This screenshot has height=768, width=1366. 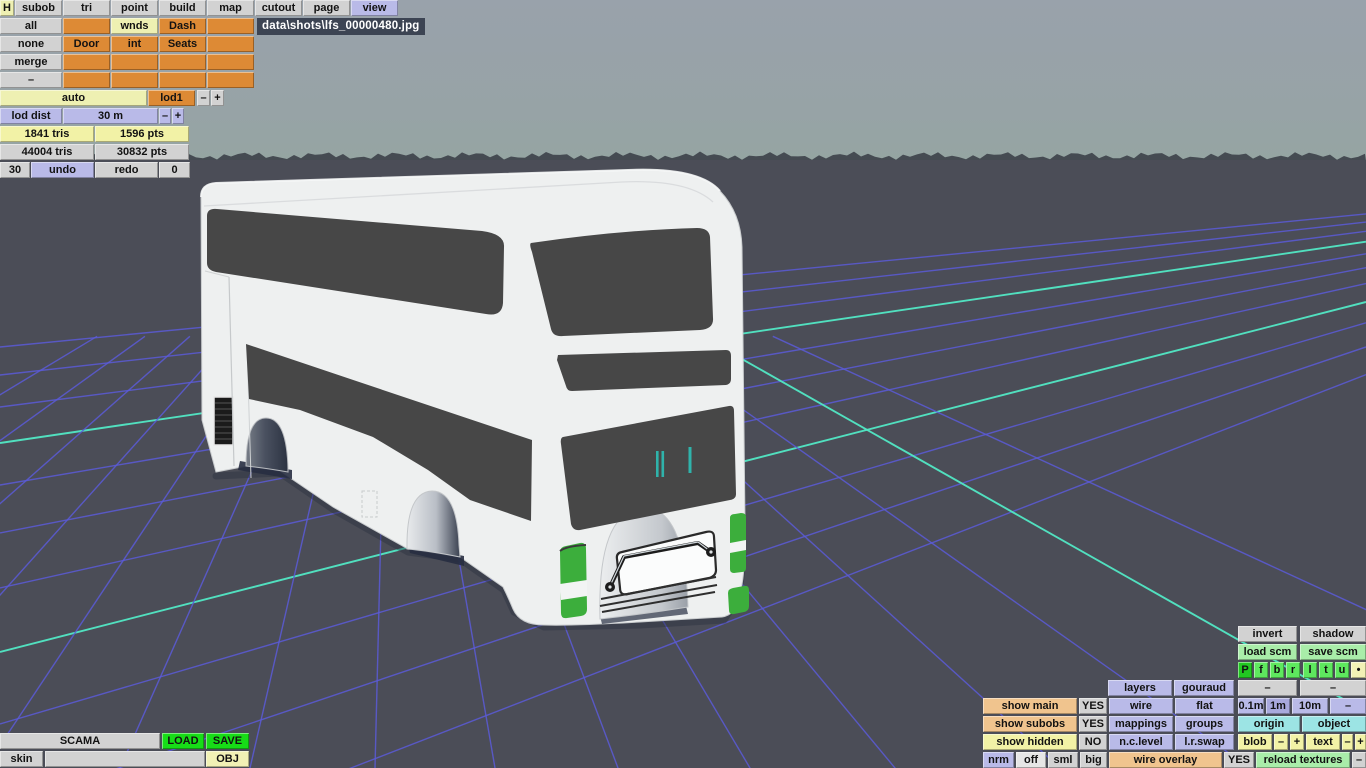 What do you see at coordinates (86, 44) in the screenshot?
I see `subob-cell-door: Door` at bounding box center [86, 44].